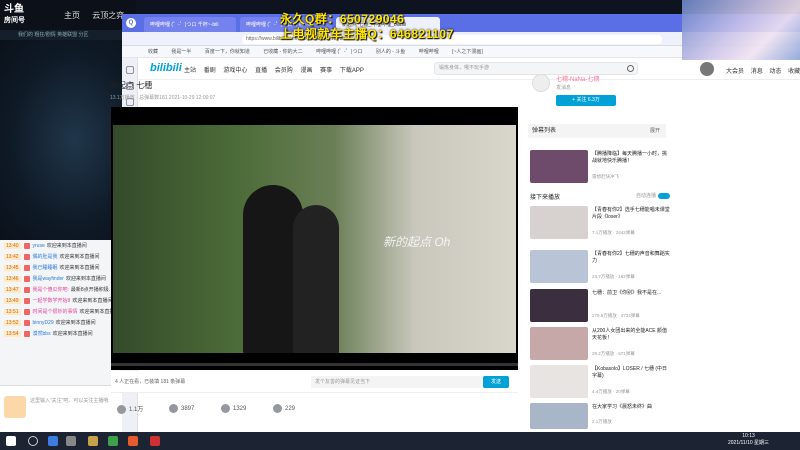 This screenshot has height=450, width=800. What do you see at coordinates (64, 408) in the screenshot?
I see `chat-input-area: 这里输入“关注”吧。可以关注主播哦` at bounding box center [64, 408].